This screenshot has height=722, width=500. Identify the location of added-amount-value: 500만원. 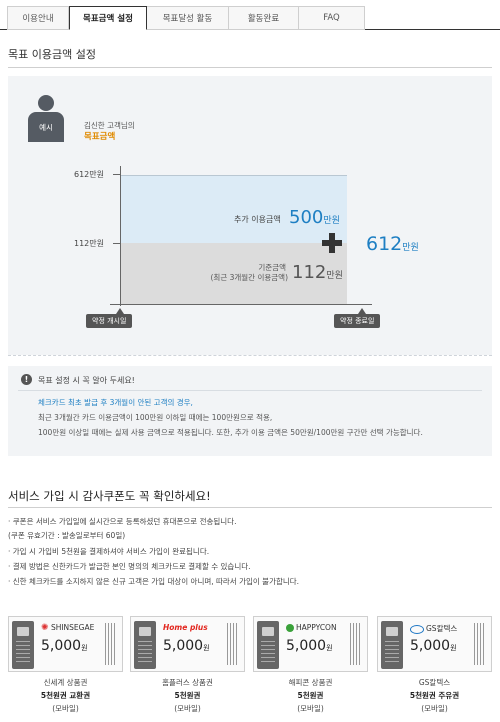
(314, 217).